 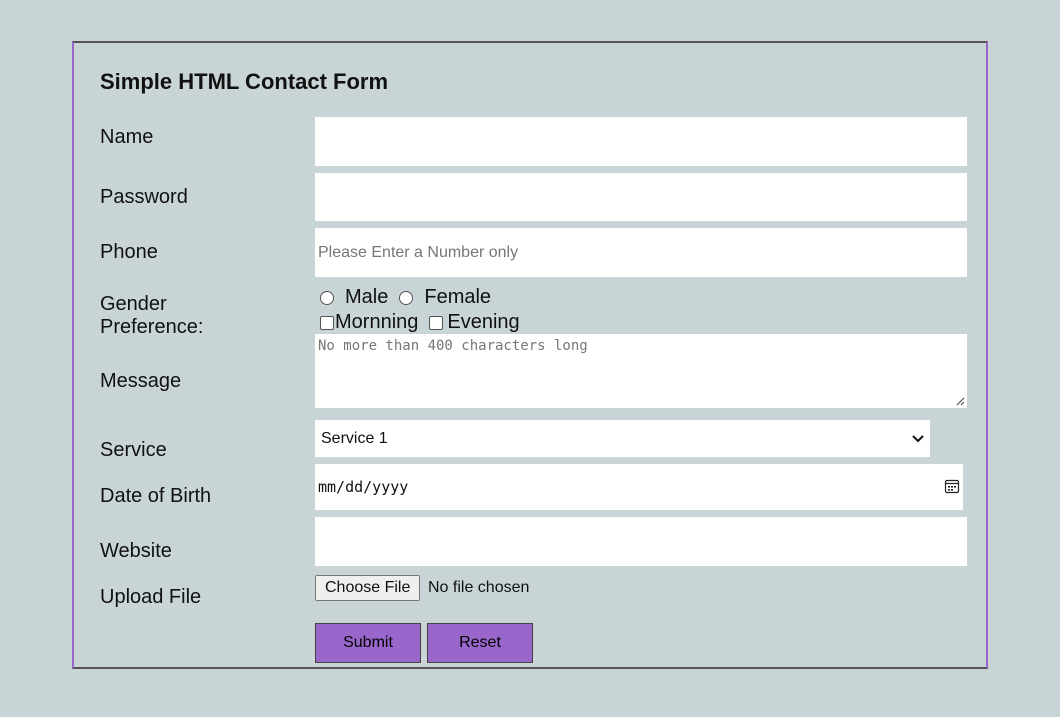 I want to click on service-selected: Service 1, so click(x=354, y=438).